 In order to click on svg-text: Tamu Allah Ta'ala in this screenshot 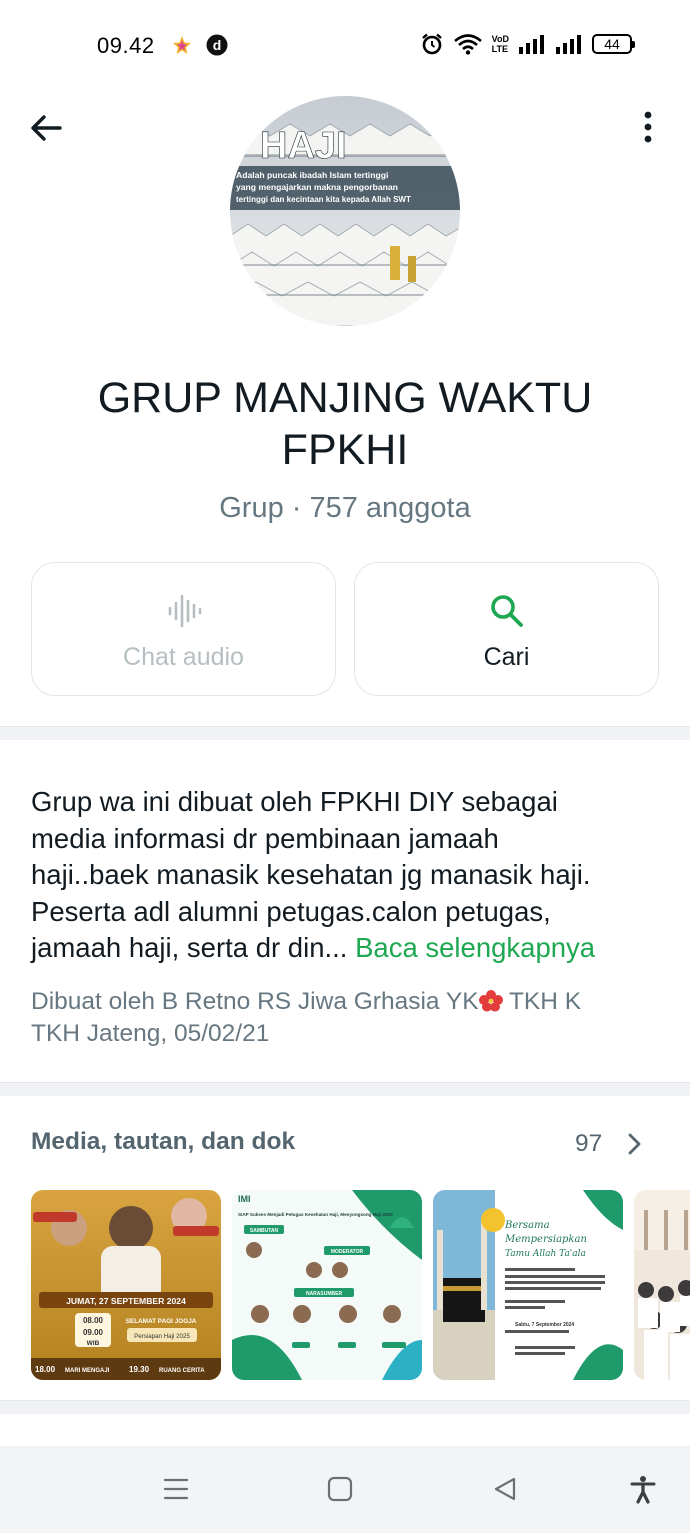, I will do `click(545, 1254)`.